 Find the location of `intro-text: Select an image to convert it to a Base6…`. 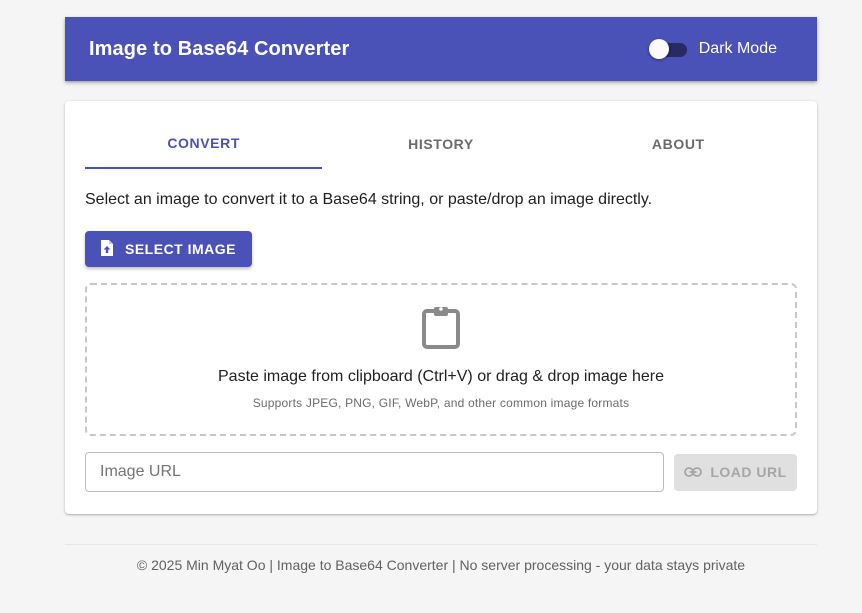

intro-text: Select an image to convert it to a Base6… is located at coordinates (369, 199).